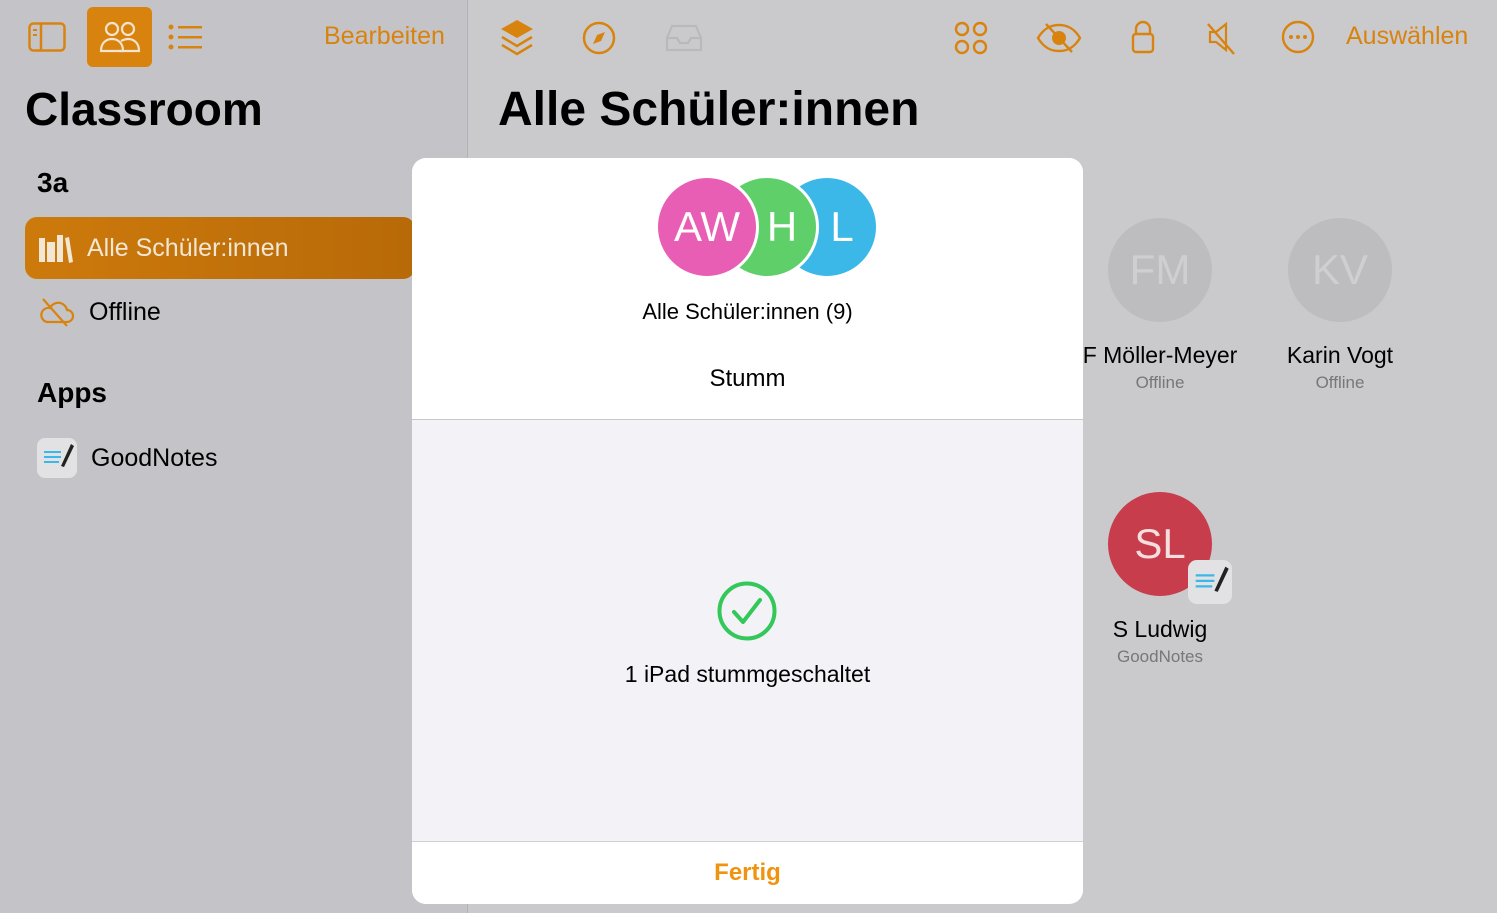 The height and width of the screenshot is (913, 1497). I want to click on student-name: F Möller-Meyer, so click(1160, 355).